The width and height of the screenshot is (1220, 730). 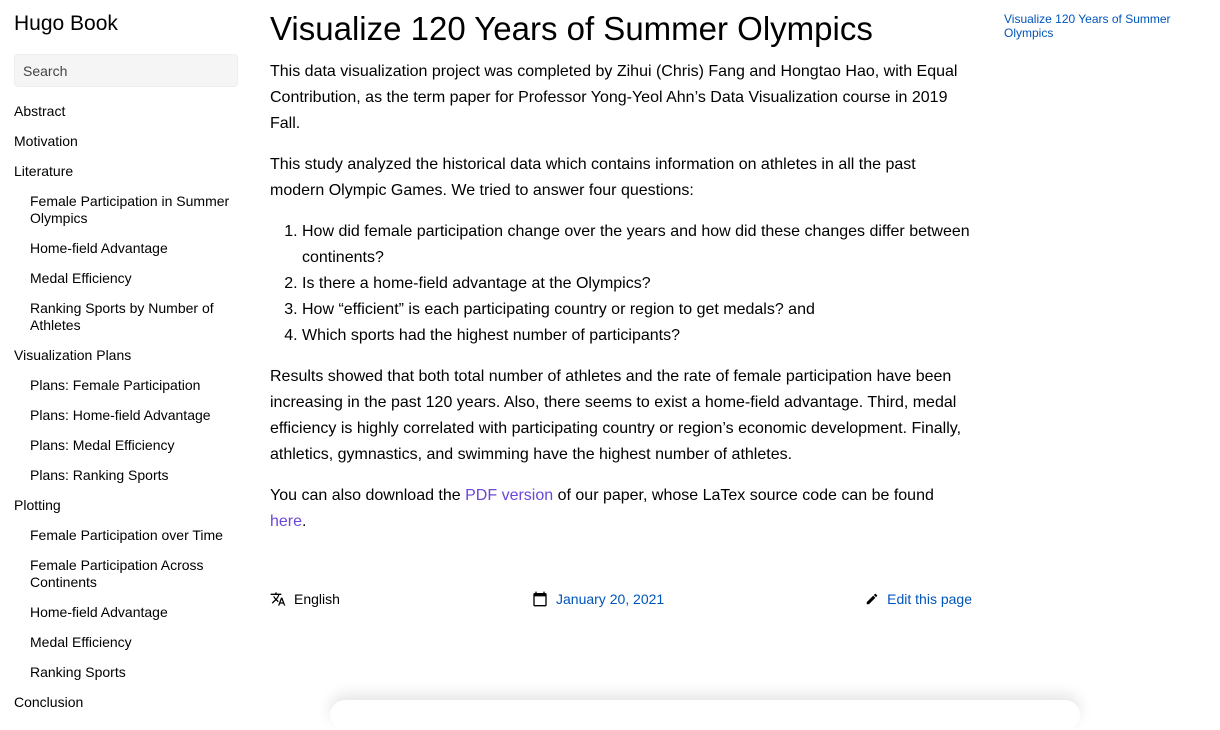 I want to click on pencil-icon, so click(x=872, y=599).